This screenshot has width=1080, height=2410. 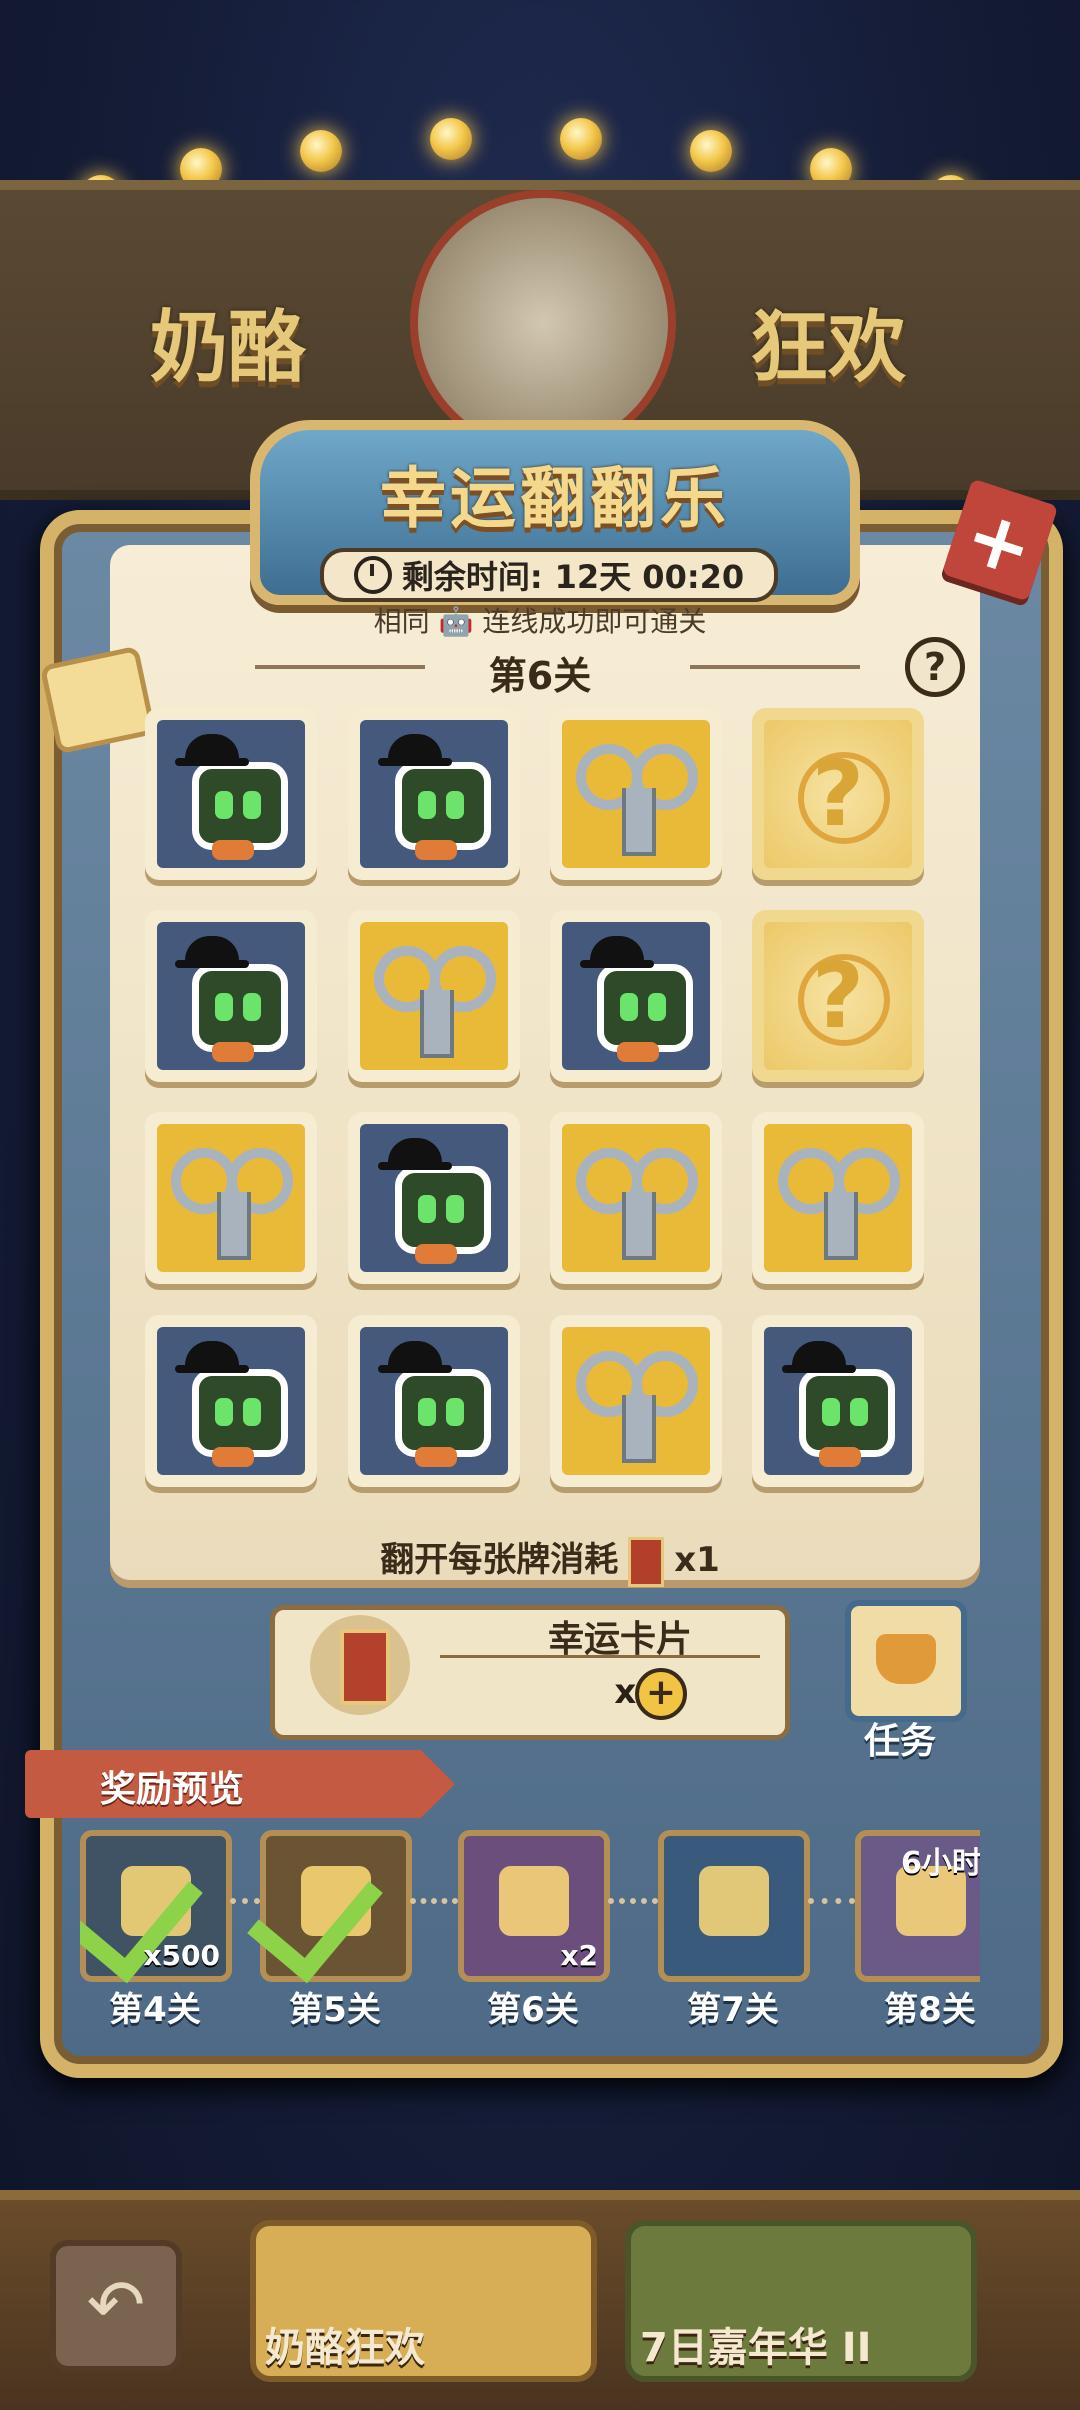 I want to click on reward-timer: 6小时, so click(x=940, y=1863).